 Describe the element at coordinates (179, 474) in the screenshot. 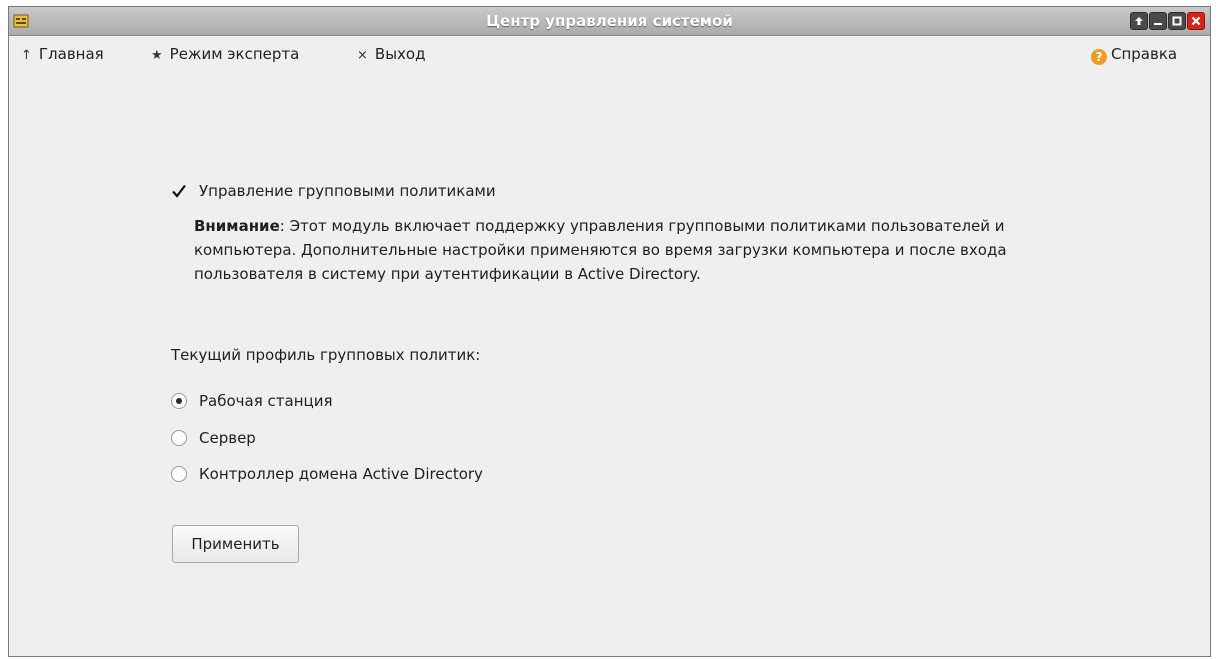

I see `radio-ad-controller-button` at that location.